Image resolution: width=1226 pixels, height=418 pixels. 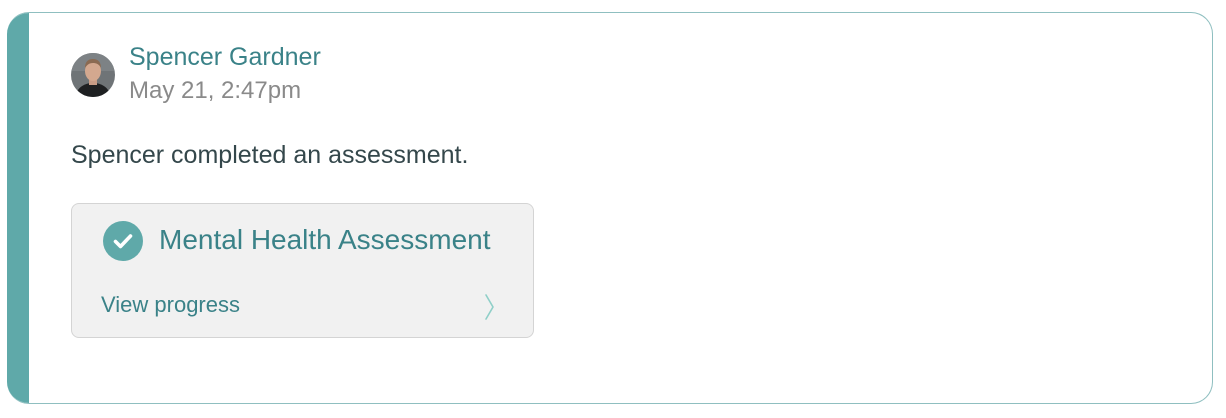 I want to click on chevron-right-icon, so click(x=490, y=307).